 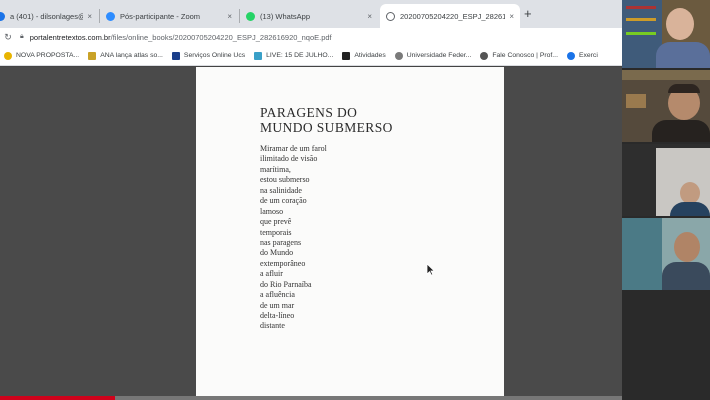 I want to click on bird-icon, so click(x=92, y=55).